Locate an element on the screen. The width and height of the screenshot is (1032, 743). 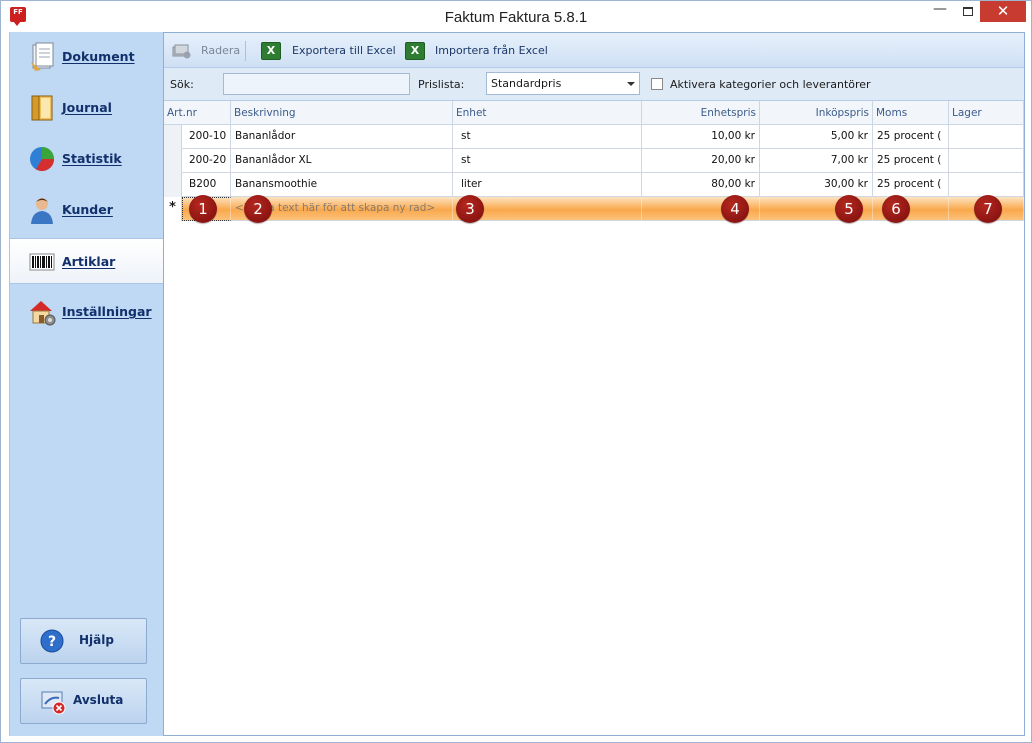
exit-button: Avsluta is located at coordinates (83, 701).